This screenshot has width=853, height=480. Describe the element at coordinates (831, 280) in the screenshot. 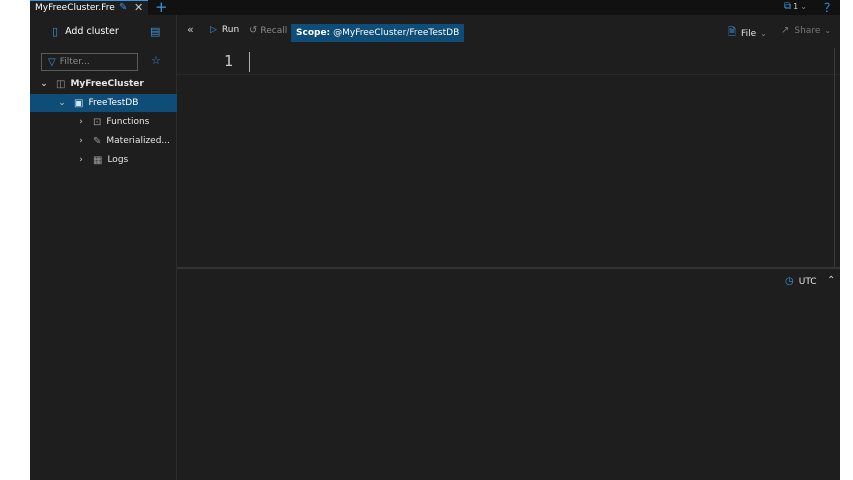

I see `expand-up-icon: ⌃` at that location.